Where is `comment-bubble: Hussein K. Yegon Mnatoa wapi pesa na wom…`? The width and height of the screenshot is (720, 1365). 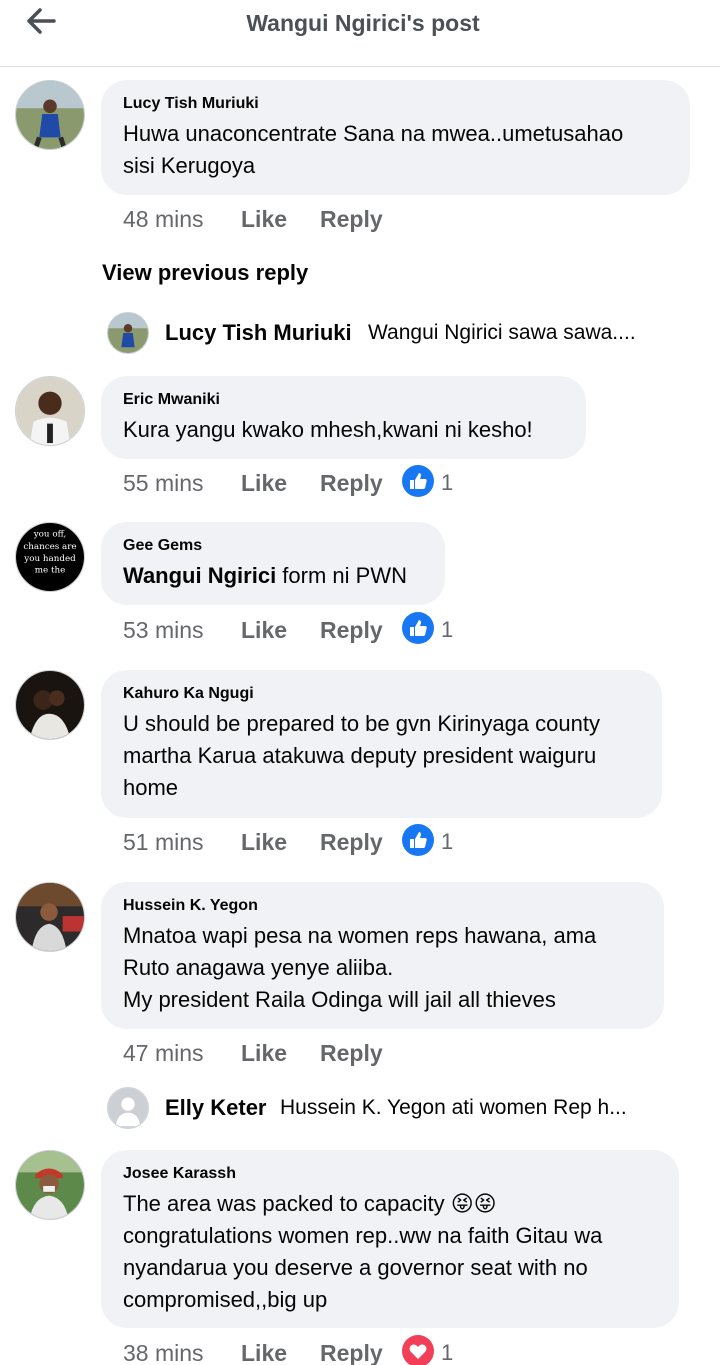 comment-bubble: Hussein K. Yegon Mnatoa wapi pesa na wom… is located at coordinates (382, 955).